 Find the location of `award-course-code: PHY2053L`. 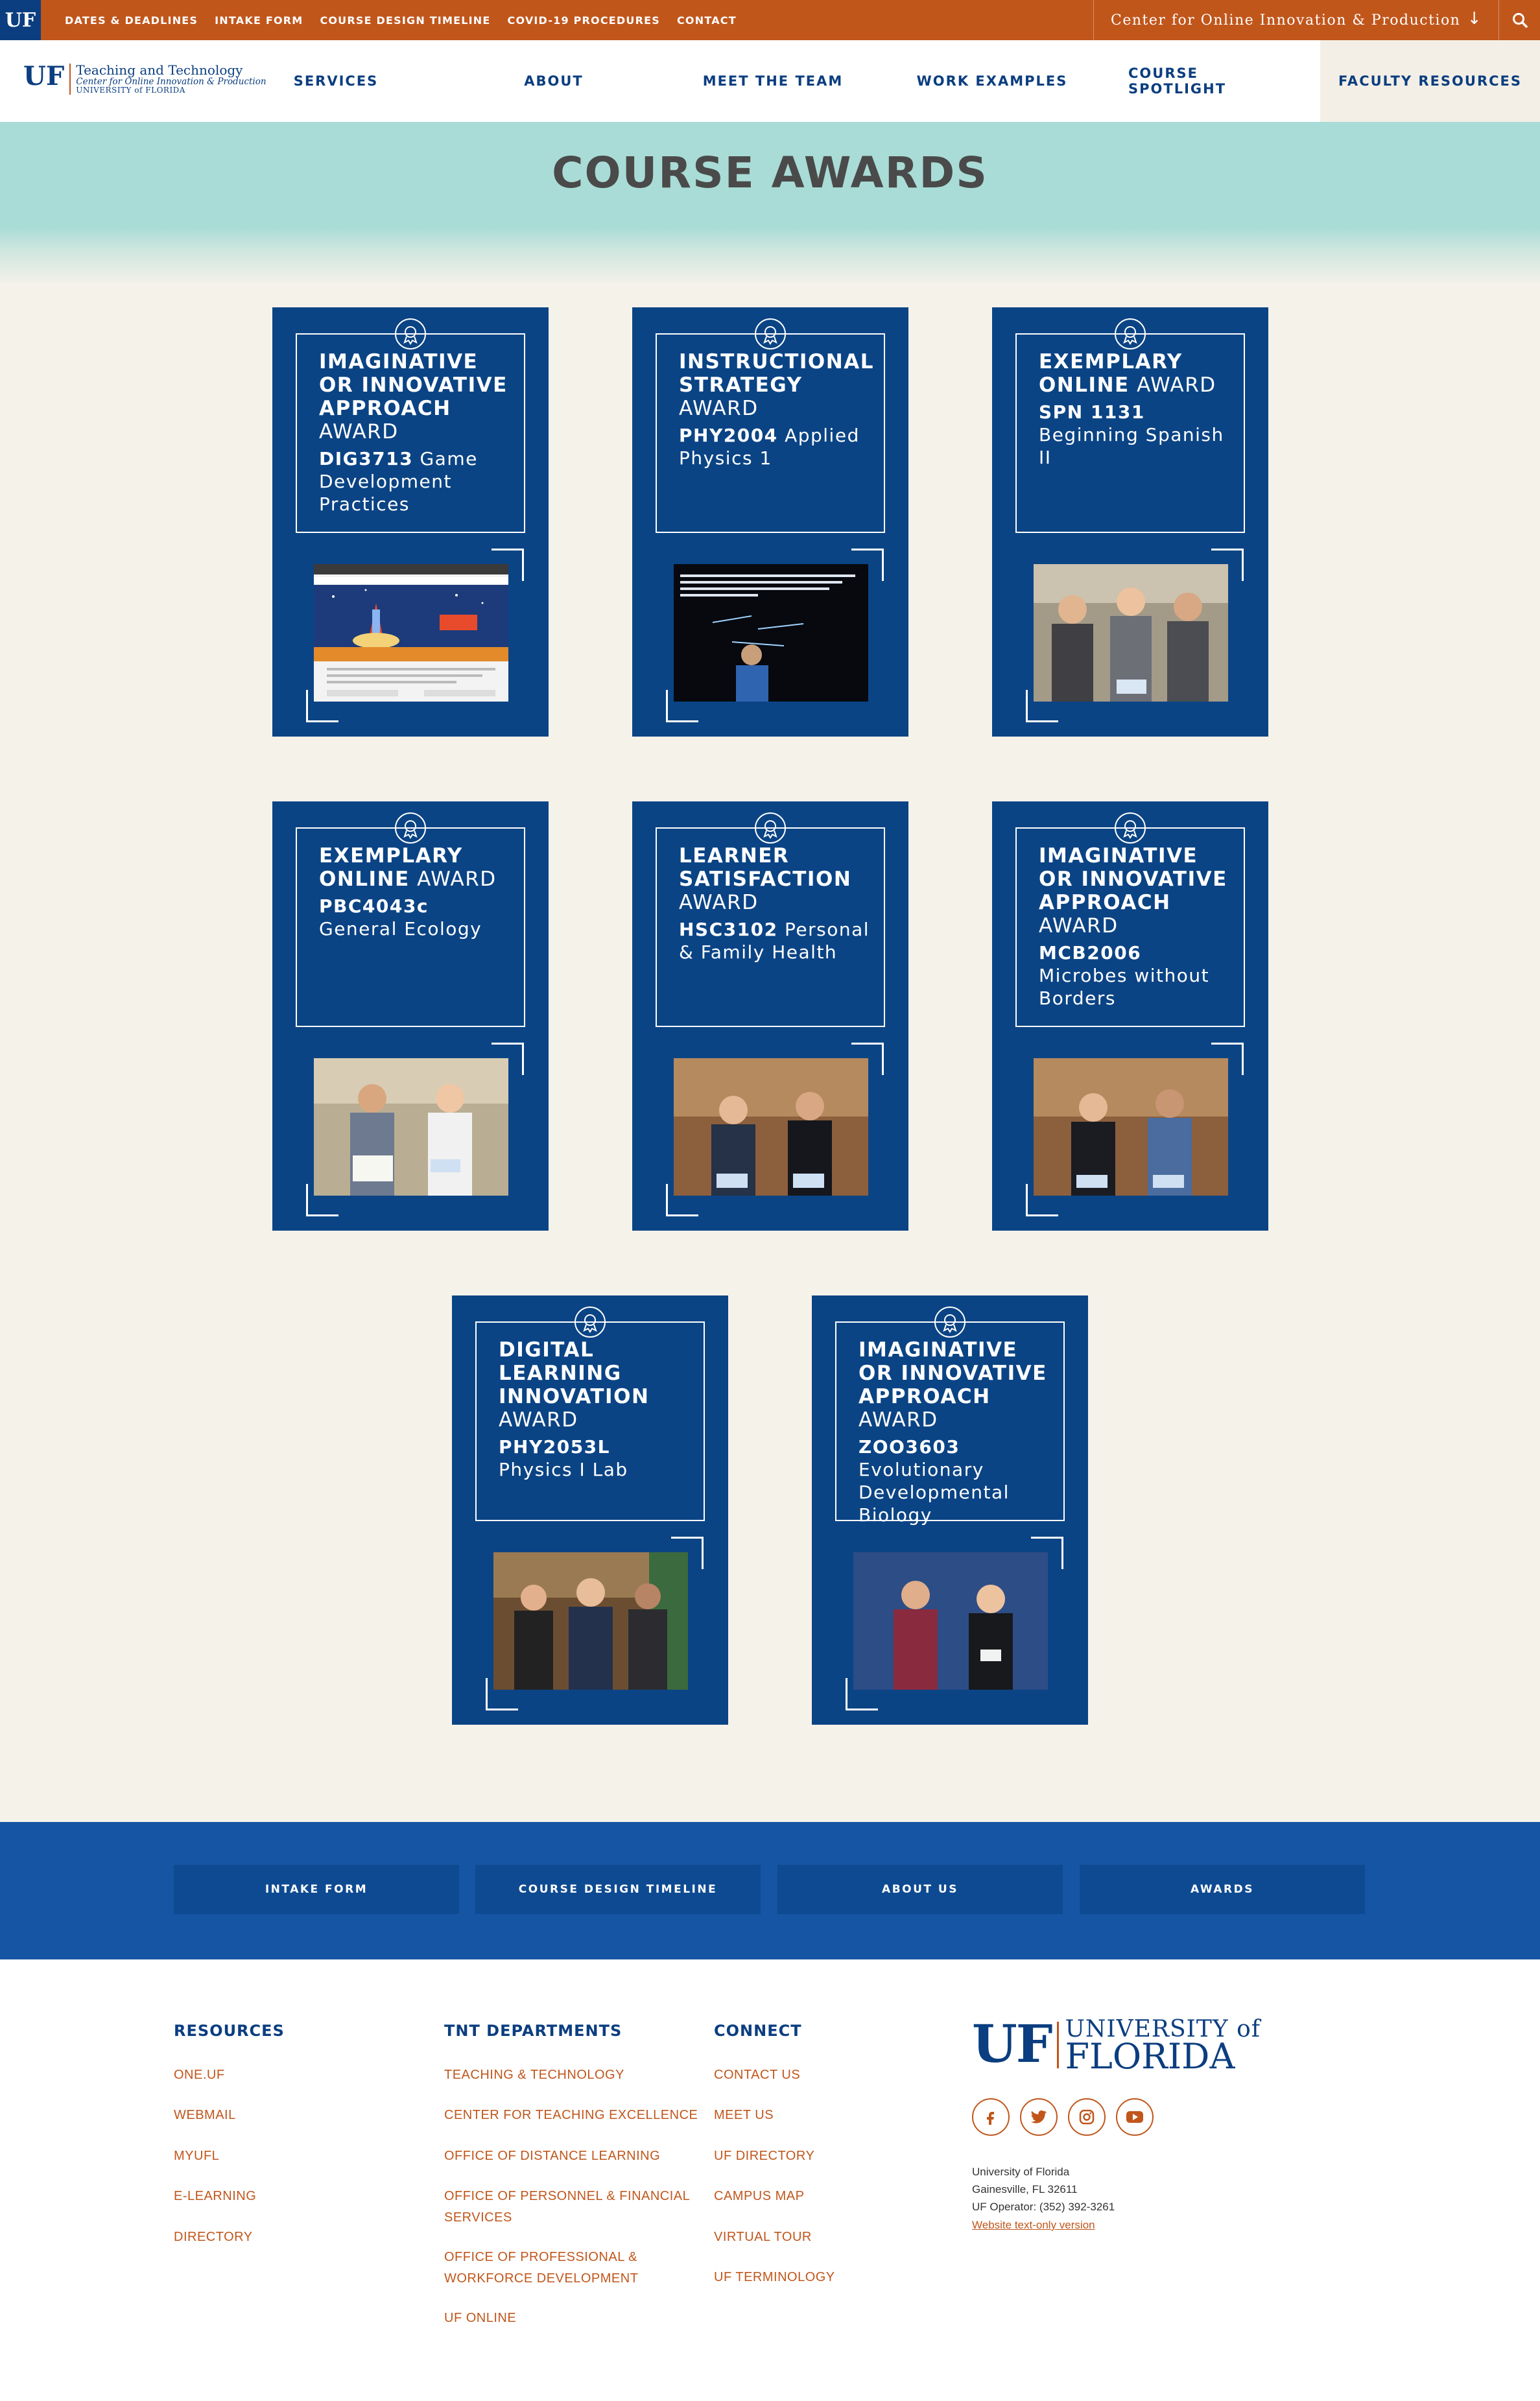

award-course-code: PHY2053L is located at coordinates (555, 1447).